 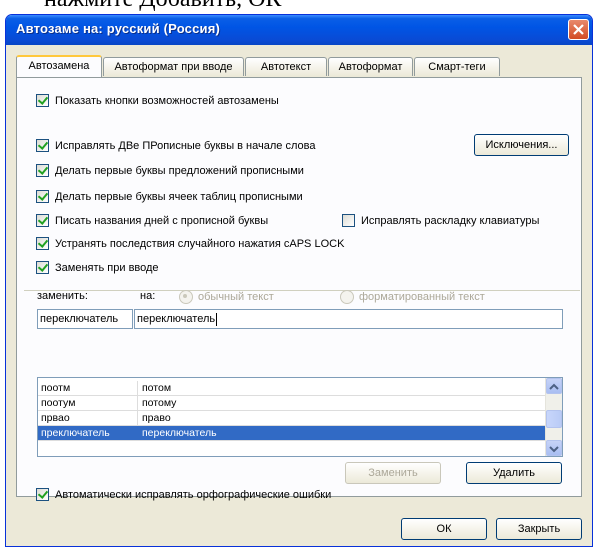 I want to click on keyboard-layout-label: Исправлять раскладку клавиатуры, so click(x=450, y=220).